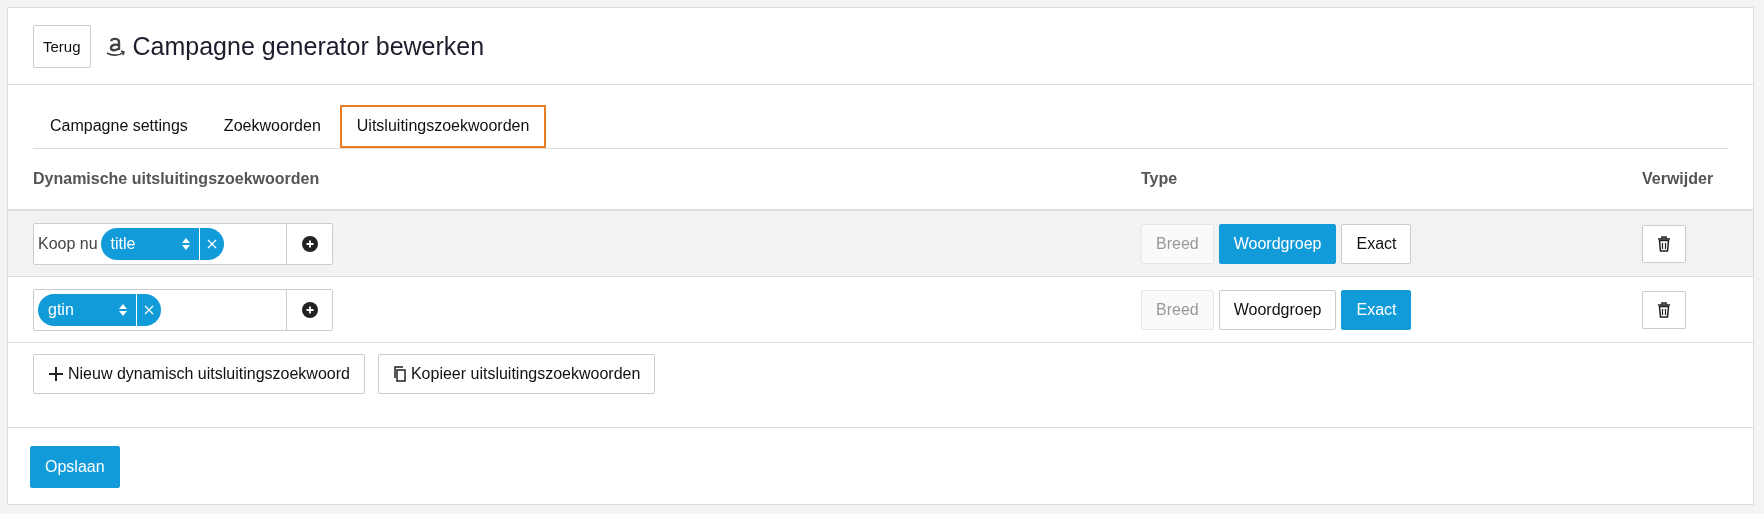 This screenshot has height=514, width=1764. Describe the element at coordinates (1160, 179) in the screenshot. I see `column-header: Type` at that location.